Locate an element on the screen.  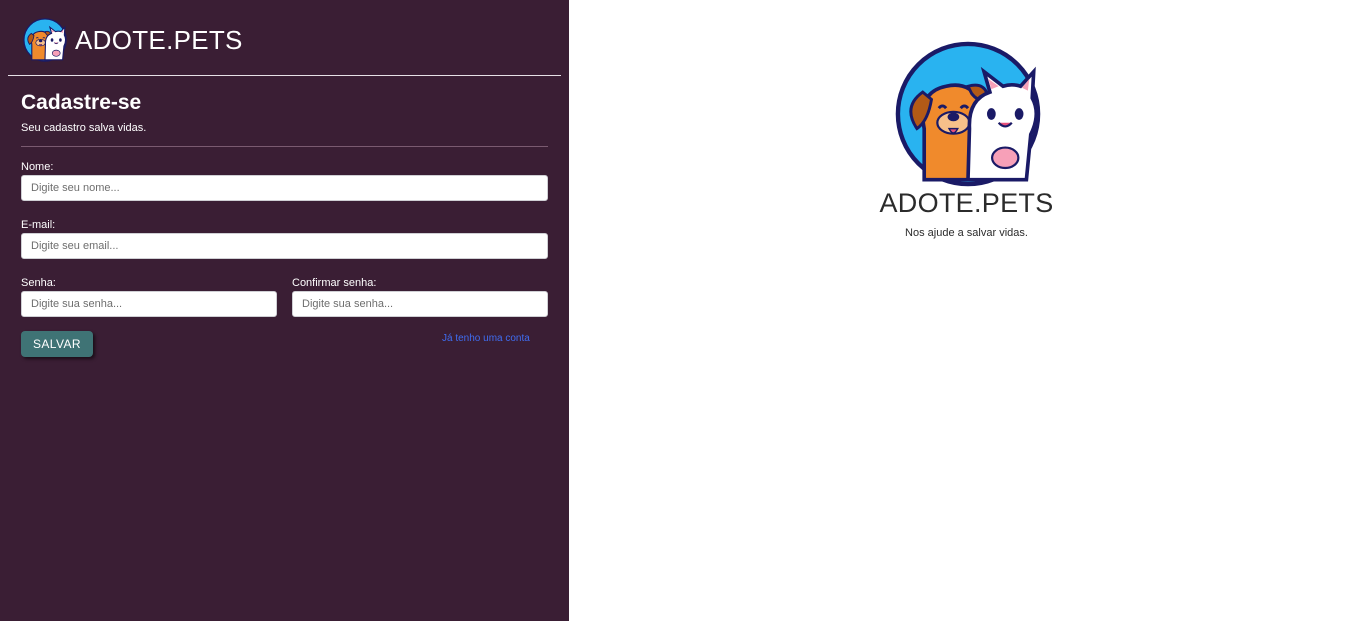
confirm-password-input is located at coordinates (420, 304).